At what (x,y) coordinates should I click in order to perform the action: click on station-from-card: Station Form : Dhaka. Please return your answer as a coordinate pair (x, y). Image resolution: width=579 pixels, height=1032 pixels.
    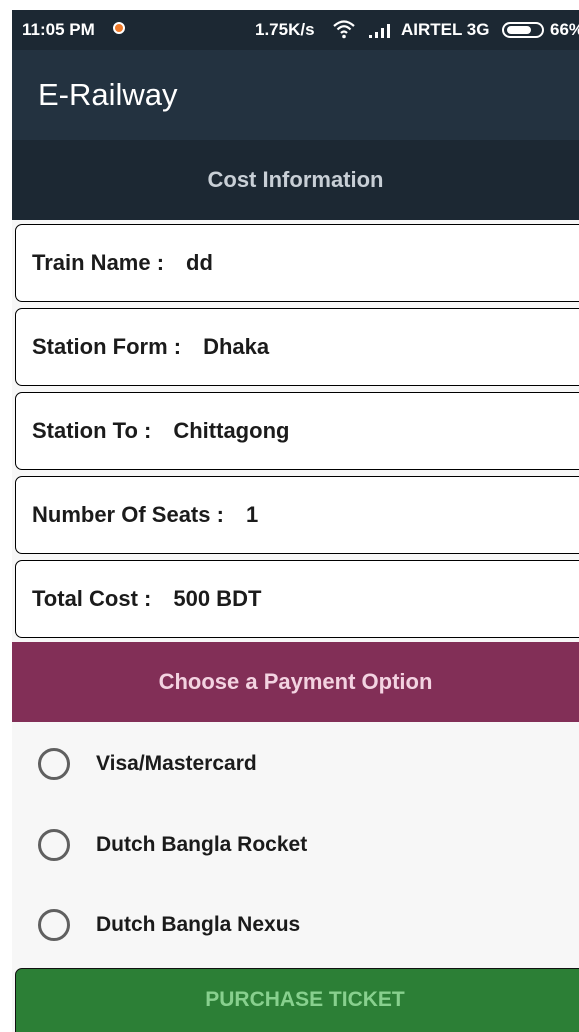
    Looking at the image, I should click on (297, 347).